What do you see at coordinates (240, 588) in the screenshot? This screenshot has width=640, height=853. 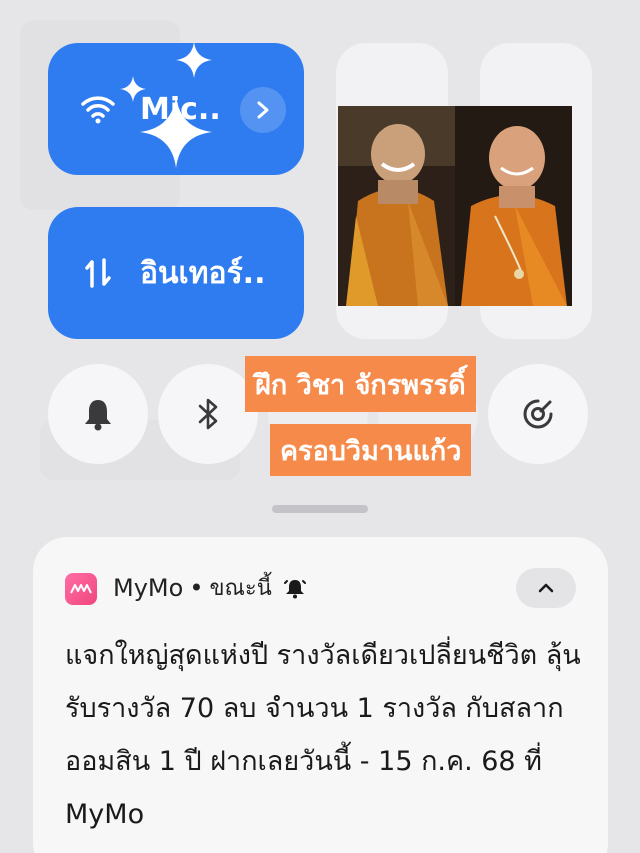 I see `notification-time: ขณะนี้` at bounding box center [240, 588].